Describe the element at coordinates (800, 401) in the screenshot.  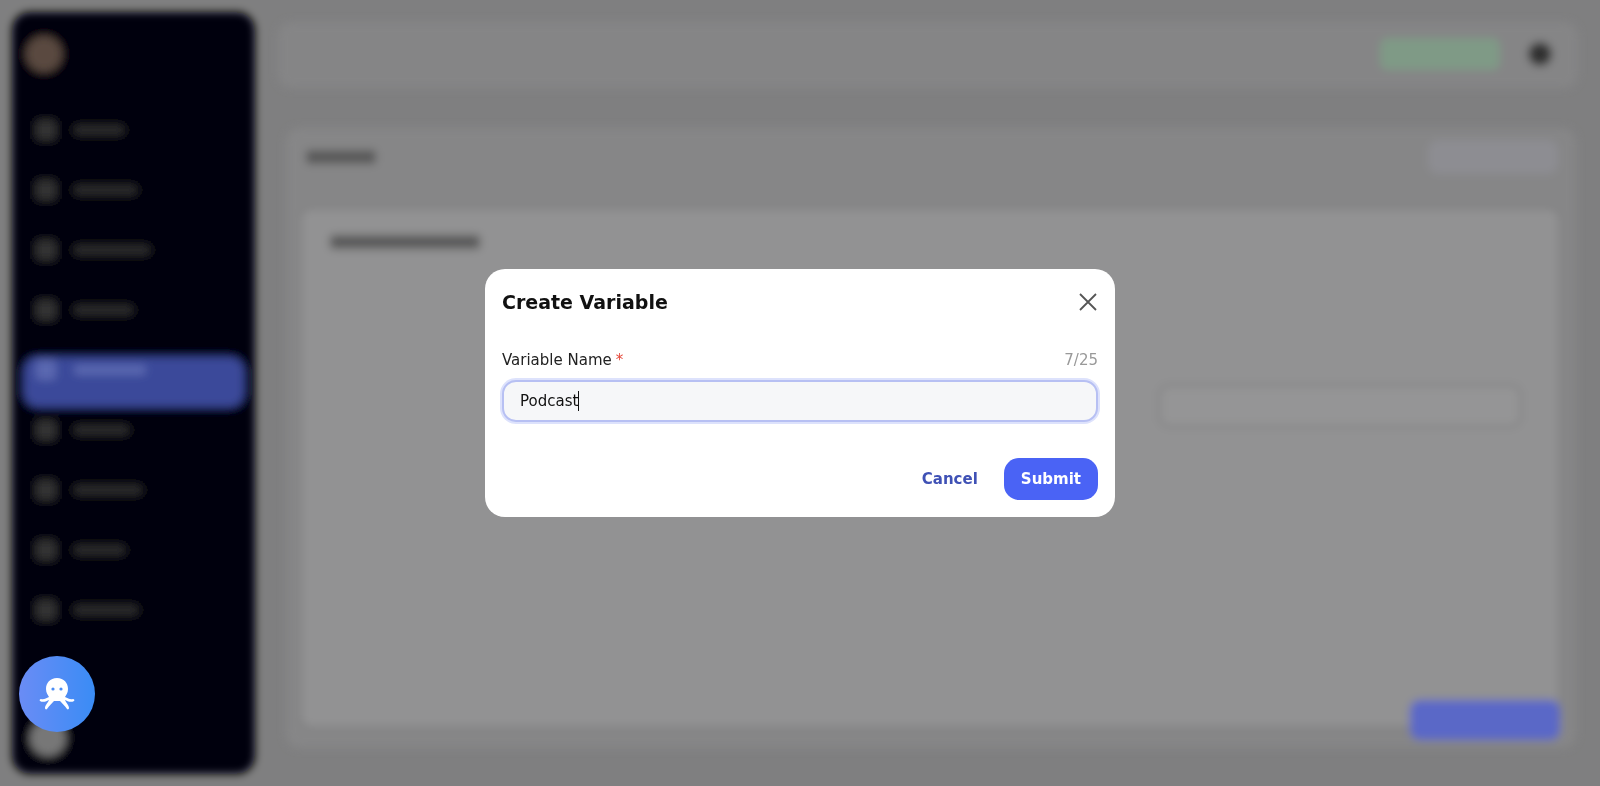
I see `input-field: Podcast` at that location.